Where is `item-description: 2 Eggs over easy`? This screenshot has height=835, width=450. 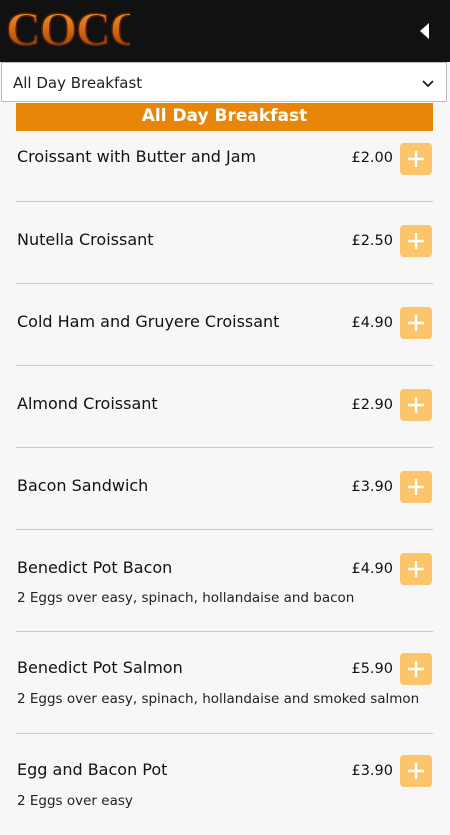
item-description: 2 Eggs over easy is located at coordinates (75, 801).